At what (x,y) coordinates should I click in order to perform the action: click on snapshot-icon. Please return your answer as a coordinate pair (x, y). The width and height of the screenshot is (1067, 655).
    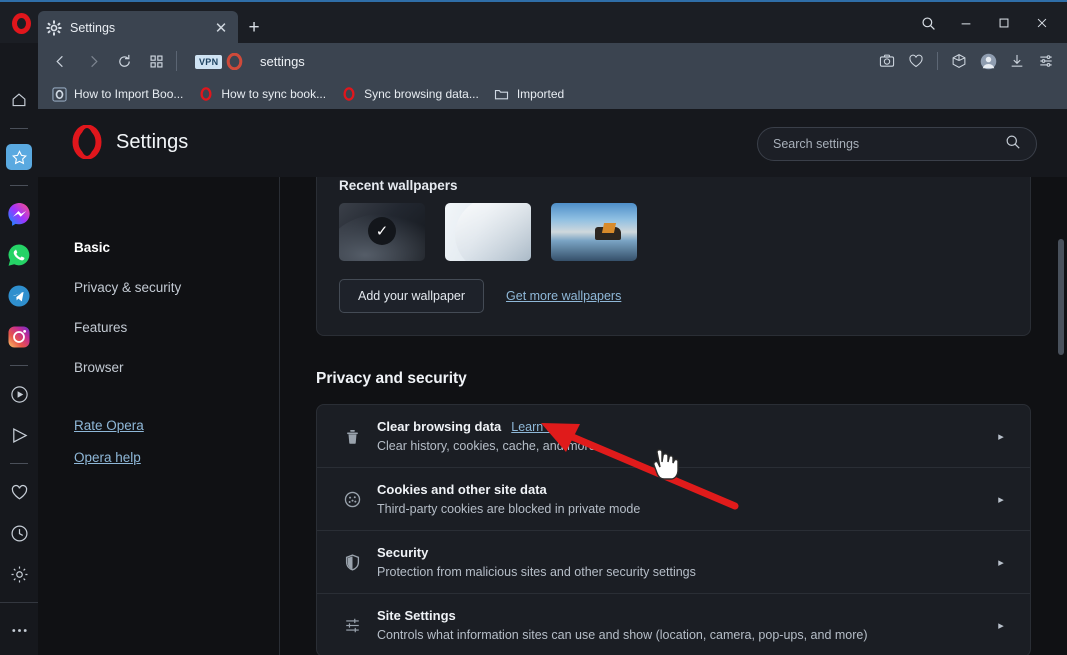
    Looking at the image, I should click on (887, 61).